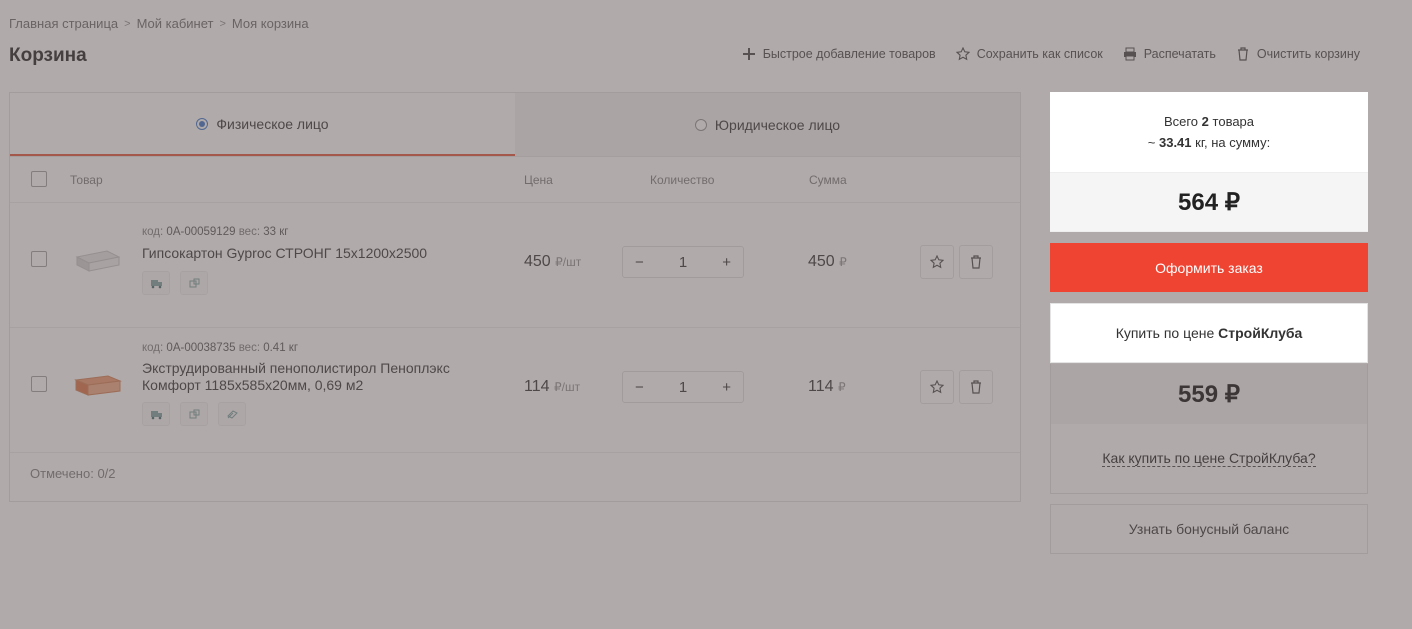 The height and width of the screenshot is (629, 1412). Describe the element at coordinates (1233, 142) in the screenshot. I see `weight-suffix: кг, на сумму:` at that location.